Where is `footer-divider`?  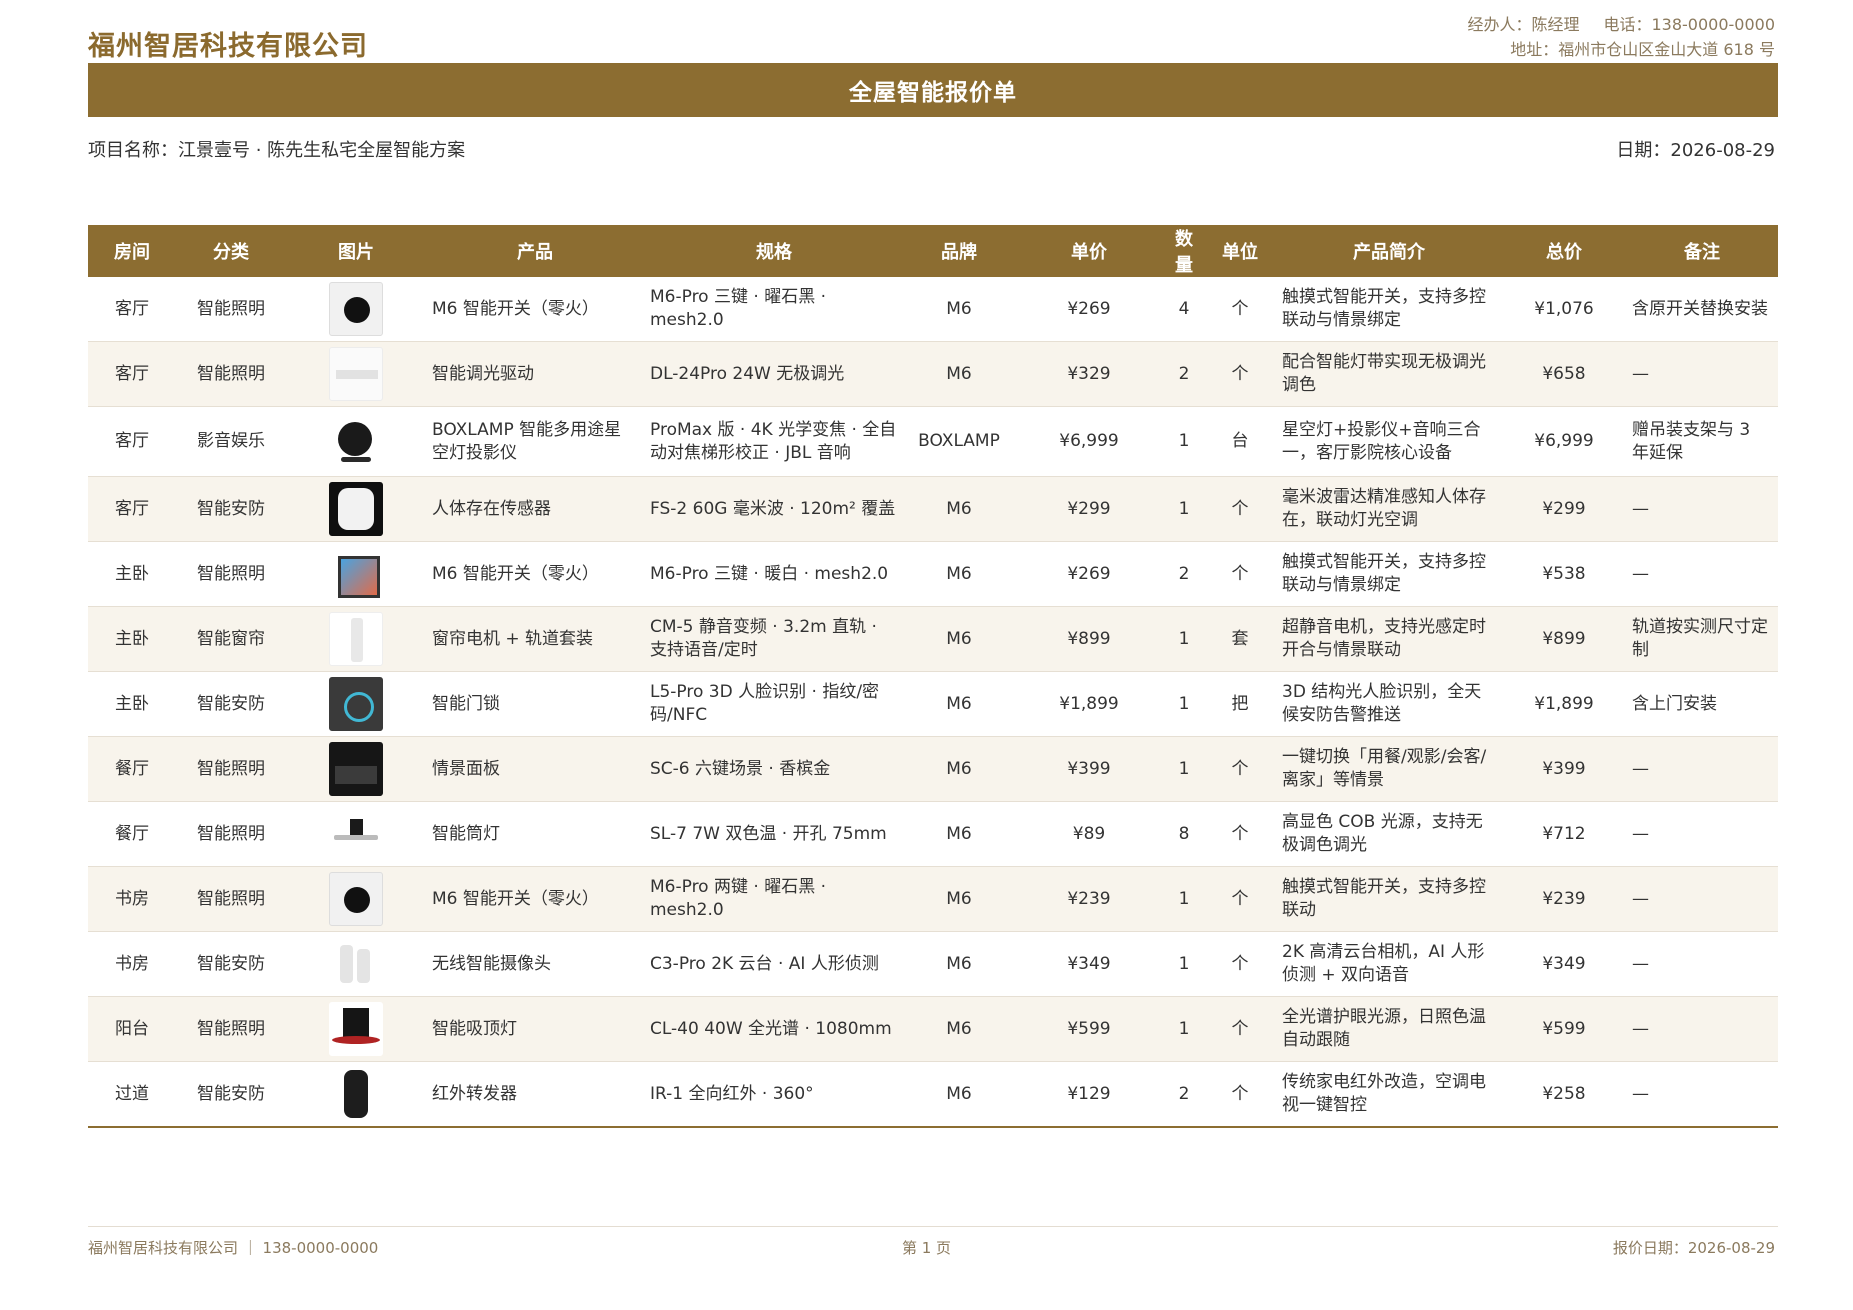 footer-divider is located at coordinates (933, 1226).